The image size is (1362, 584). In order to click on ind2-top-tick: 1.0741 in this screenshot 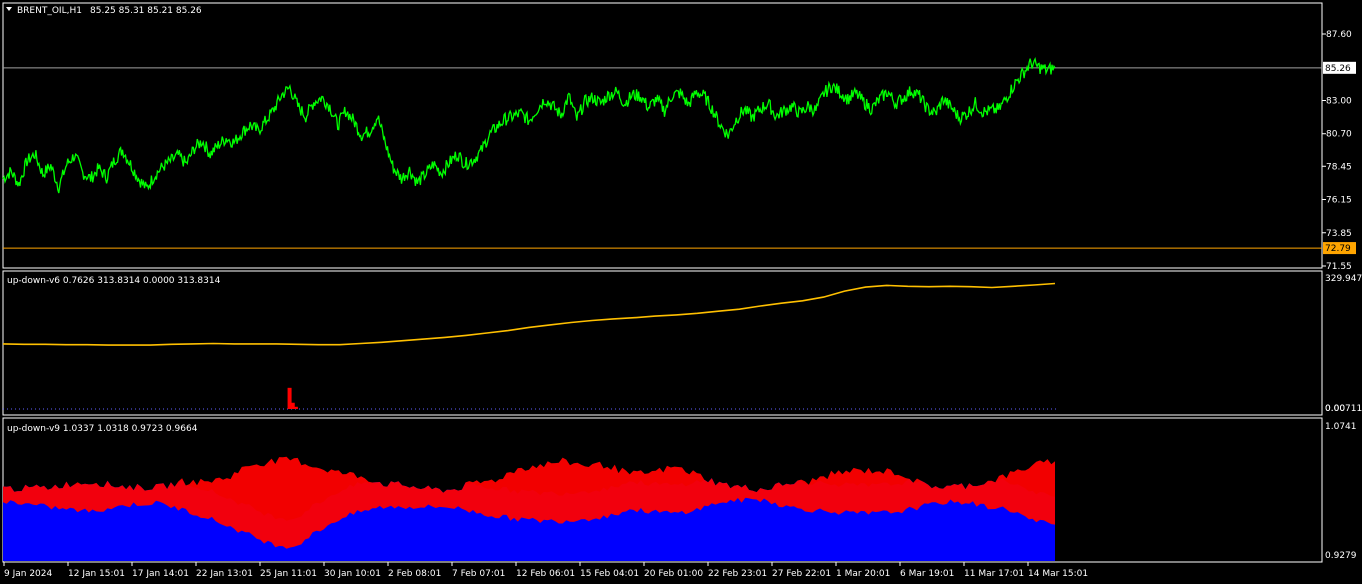, I will do `click(1341, 427)`.